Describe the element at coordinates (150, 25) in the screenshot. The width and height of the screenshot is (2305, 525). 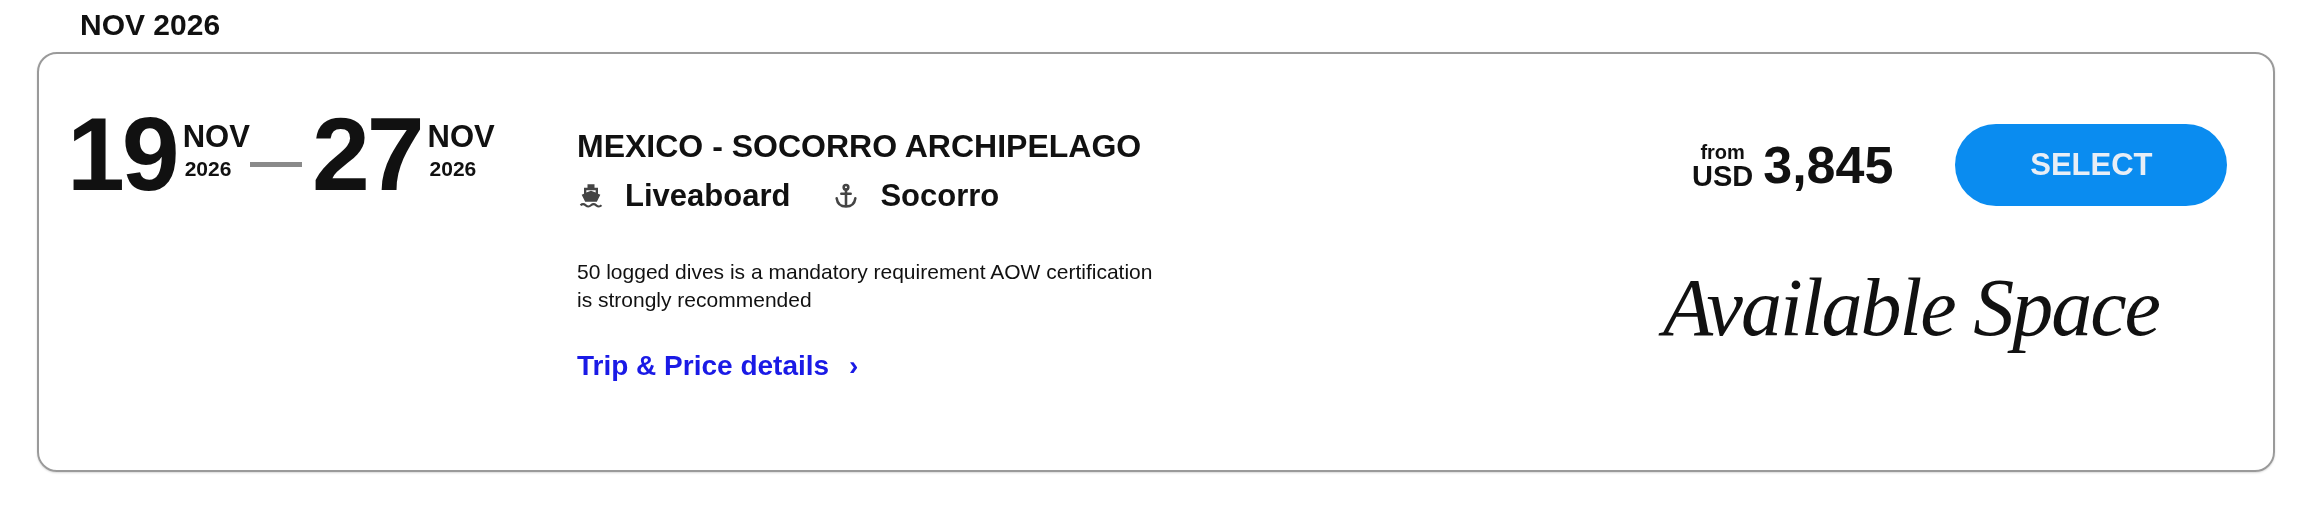
I see `month-heading: NOV 2026` at that location.